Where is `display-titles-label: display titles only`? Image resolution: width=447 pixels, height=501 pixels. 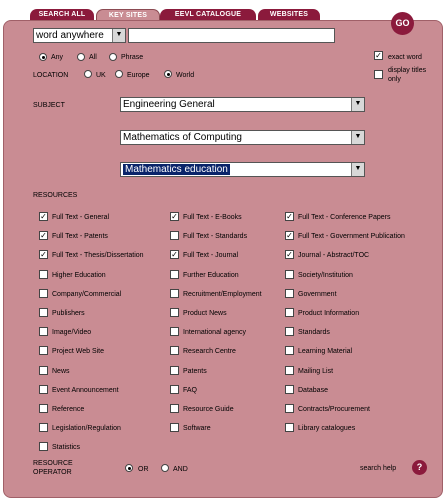
display-titles-label: display titles only is located at coordinates (407, 75).